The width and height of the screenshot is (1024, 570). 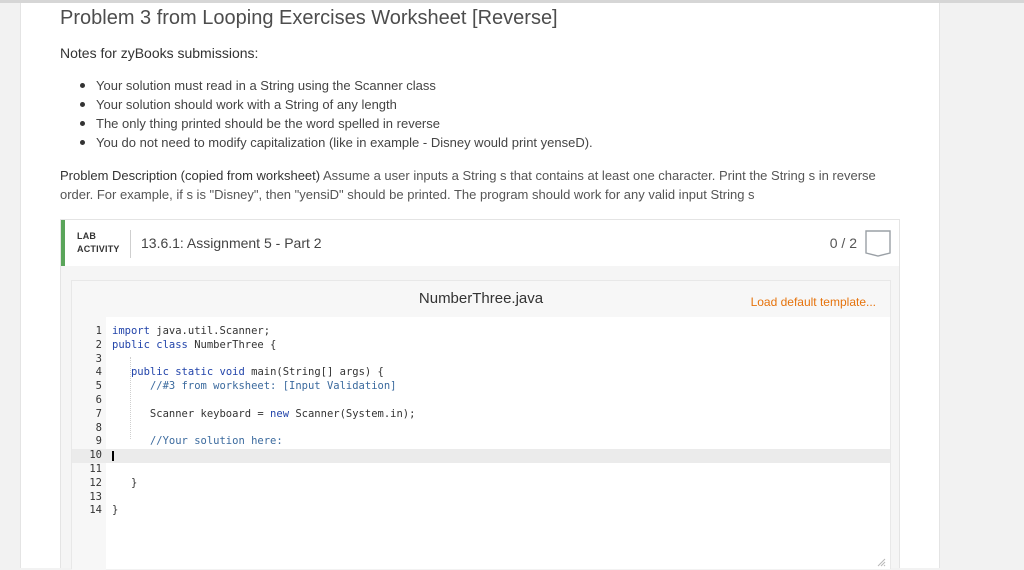 What do you see at coordinates (95, 468) in the screenshot?
I see `line-number: 11` at bounding box center [95, 468].